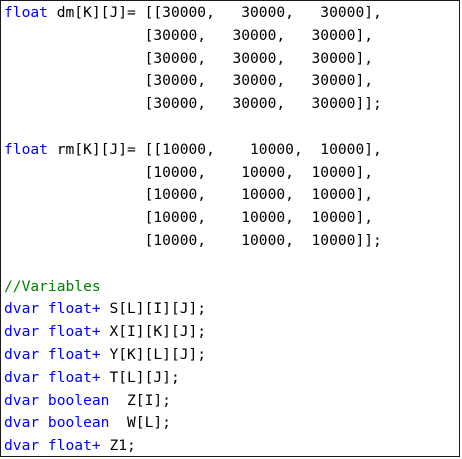 The width and height of the screenshot is (462, 459). What do you see at coordinates (118, 446) in the screenshot?
I see `code-text: Z1;` at bounding box center [118, 446].